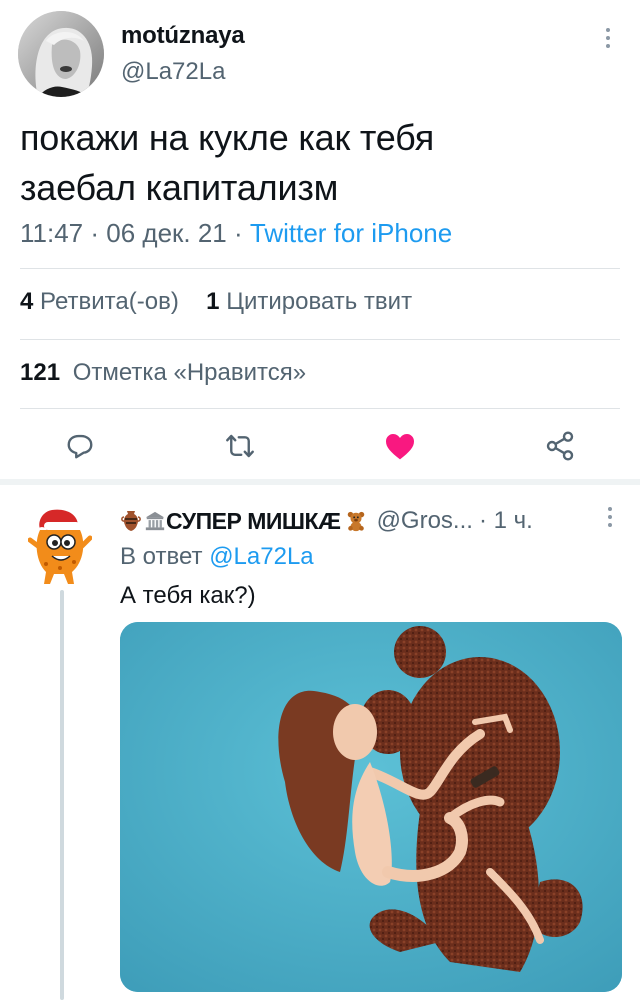  I want to click on reply-text: А тебя как?), so click(188, 595).